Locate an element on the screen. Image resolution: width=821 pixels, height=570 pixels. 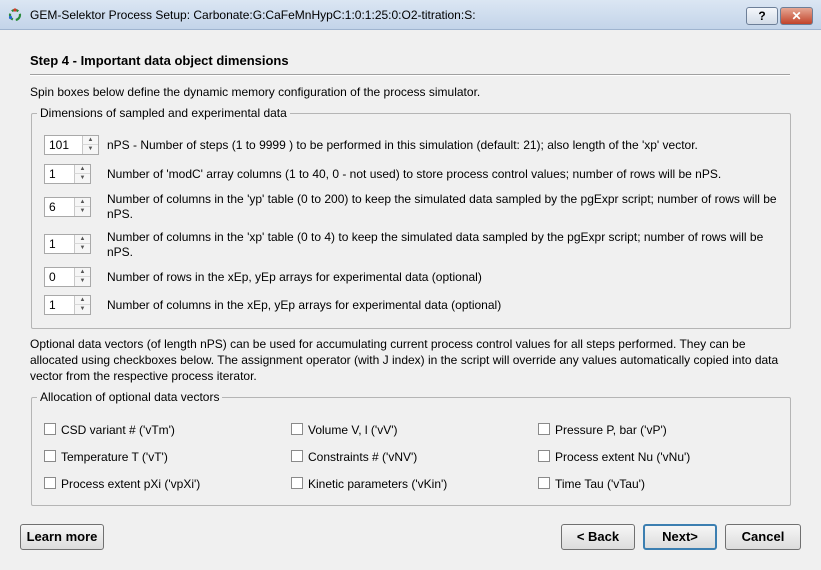
checkbox-vpxi is located at coordinates (50, 483).